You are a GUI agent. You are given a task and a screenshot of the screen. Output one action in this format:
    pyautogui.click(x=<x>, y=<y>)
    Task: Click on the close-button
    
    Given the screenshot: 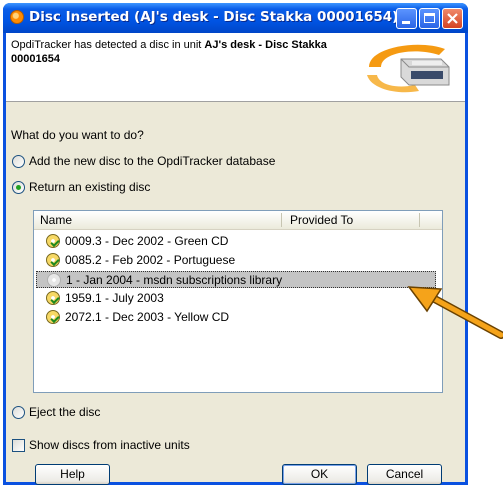 What is the action you would take?
    pyautogui.click(x=452, y=18)
    